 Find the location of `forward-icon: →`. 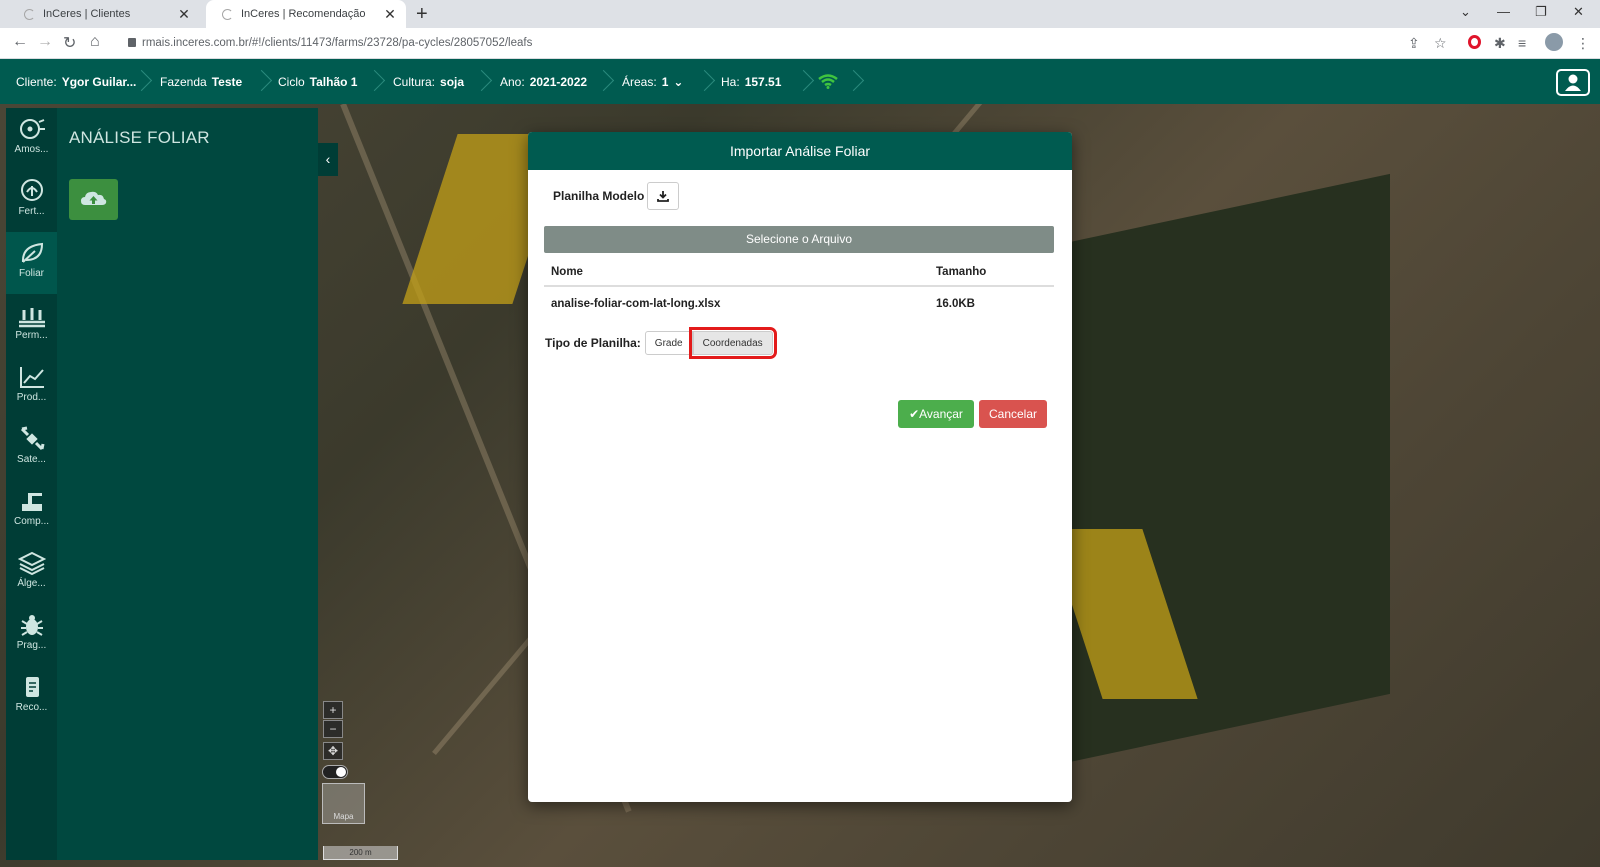

forward-icon: → is located at coordinates (45, 42).